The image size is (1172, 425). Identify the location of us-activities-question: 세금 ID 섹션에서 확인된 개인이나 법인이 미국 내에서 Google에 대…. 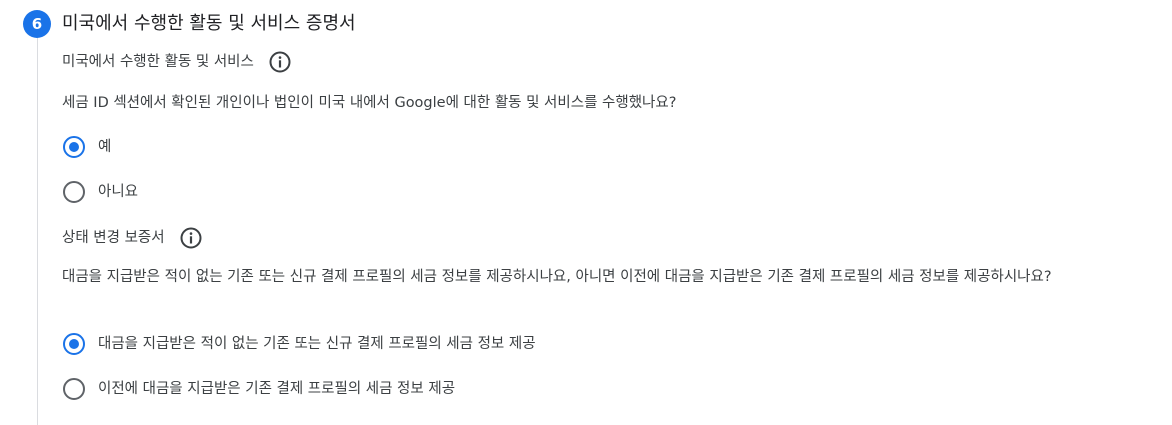
(369, 103).